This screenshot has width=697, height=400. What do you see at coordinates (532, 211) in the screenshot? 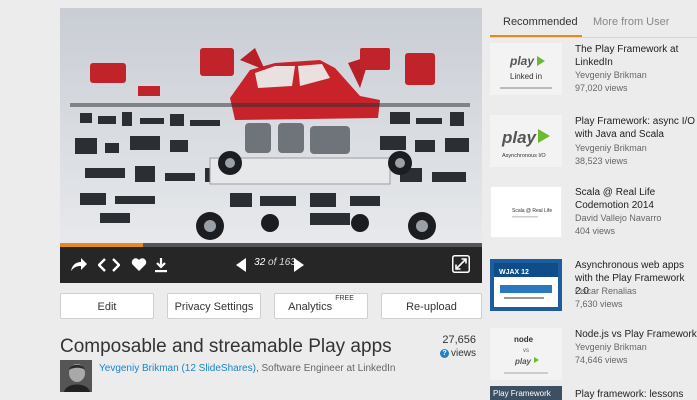
I see `thumb-text: Scala @ Real Life` at bounding box center [532, 211].